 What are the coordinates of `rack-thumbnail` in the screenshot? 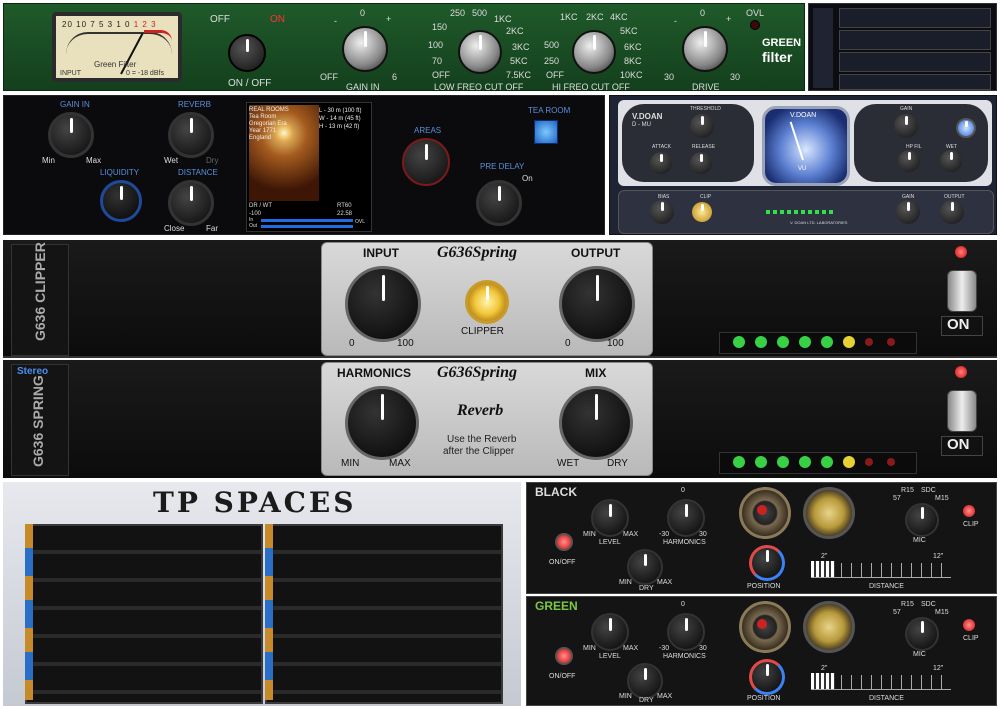 It's located at (902, 47).